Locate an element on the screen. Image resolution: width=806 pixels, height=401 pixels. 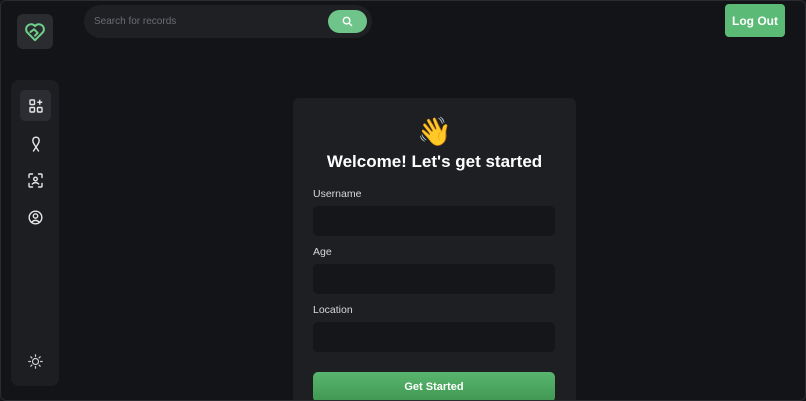
username-field is located at coordinates (434, 221).